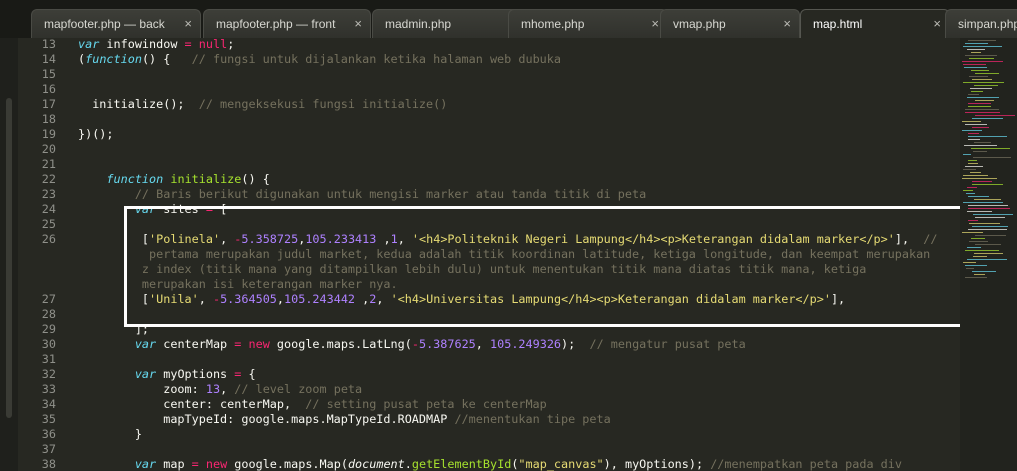 This screenshot has width=1017, height=471. Describe the element at coordinates (730, 23) in the screenshot. I see `tab-4: vmap.php ×` at that location.